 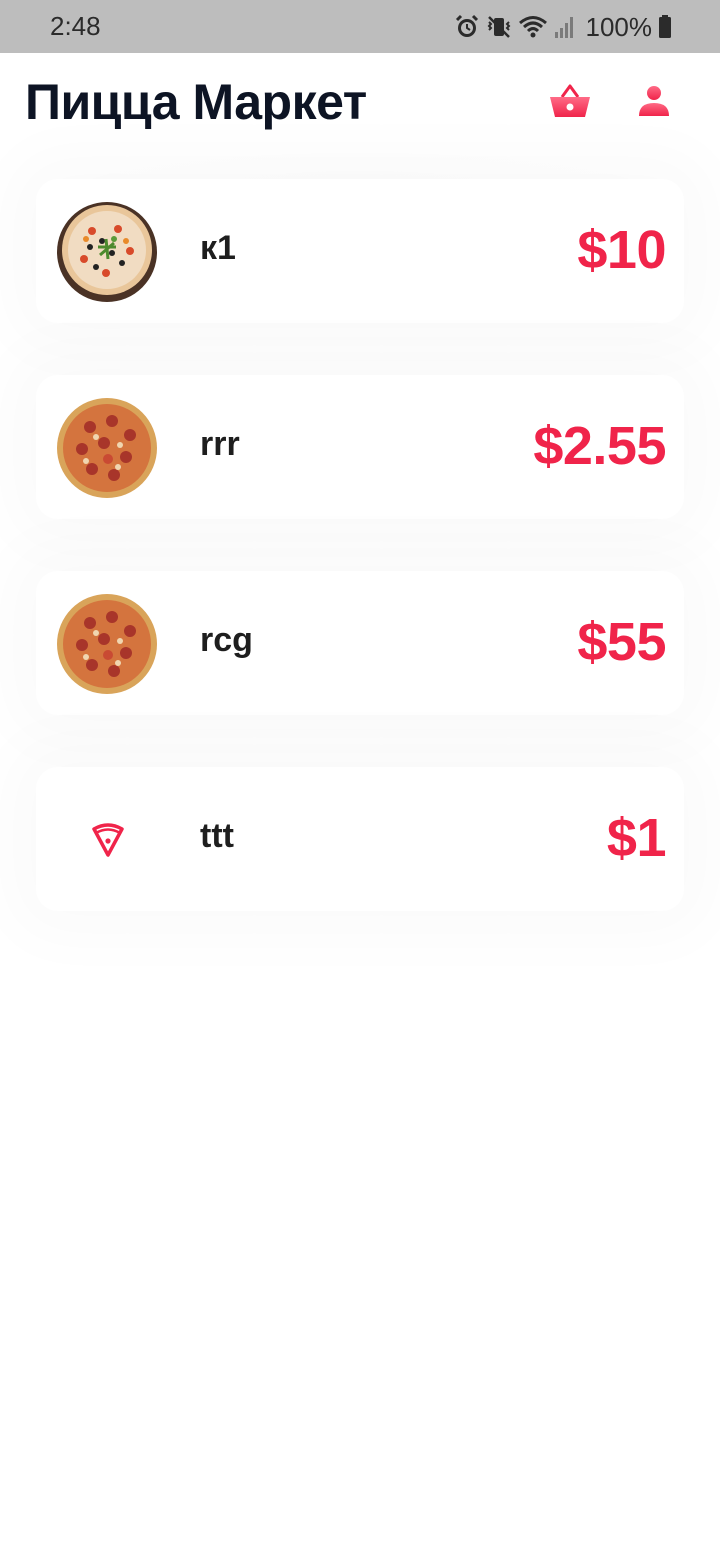 What do you see at coordinates (599, 446) in the screenshot?
I see `item-price: $2.55` at bounding box center [599, 446].